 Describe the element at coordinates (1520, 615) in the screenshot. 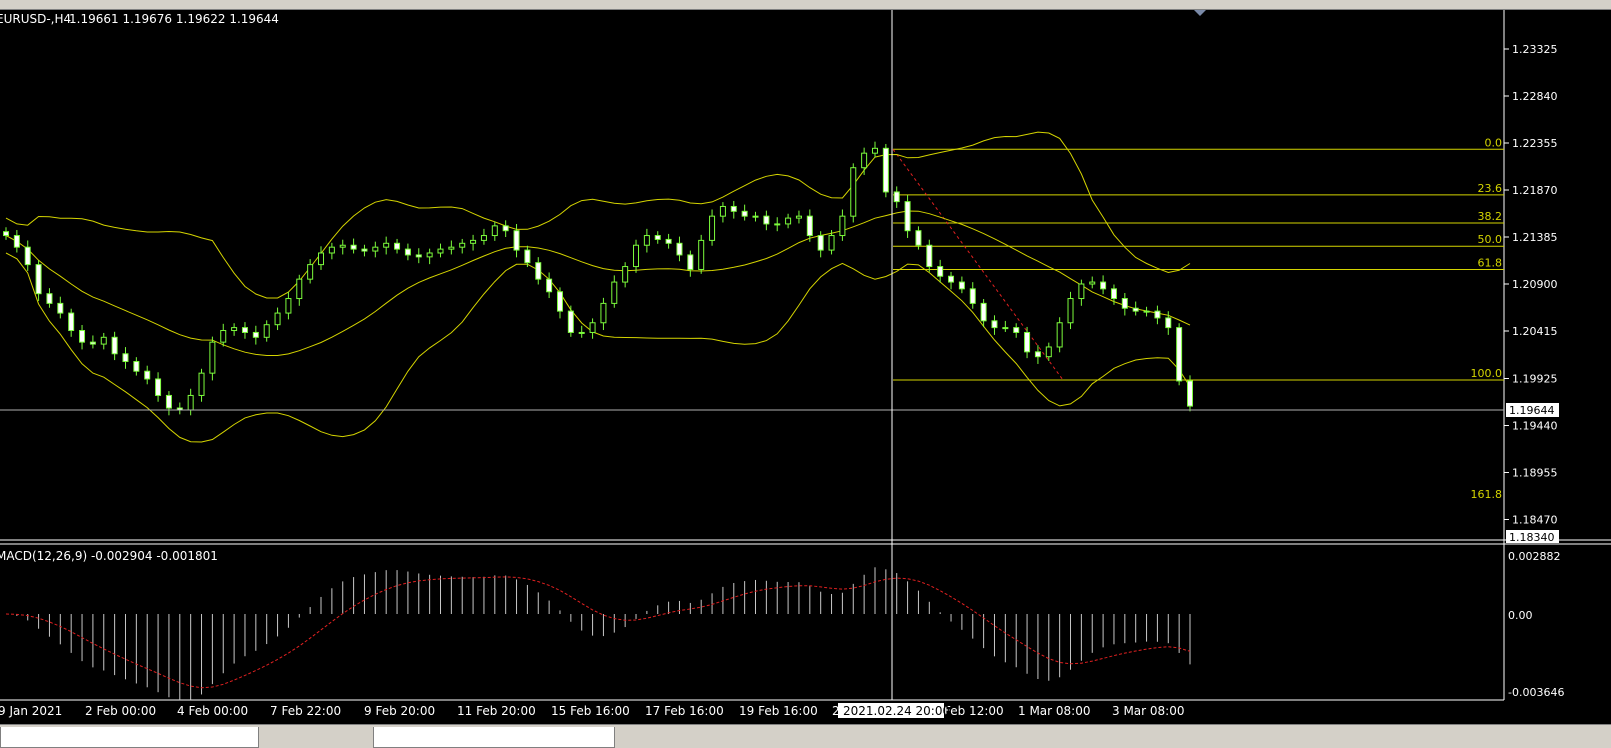

I see `macd-axis-zero: 0.00` at that location.